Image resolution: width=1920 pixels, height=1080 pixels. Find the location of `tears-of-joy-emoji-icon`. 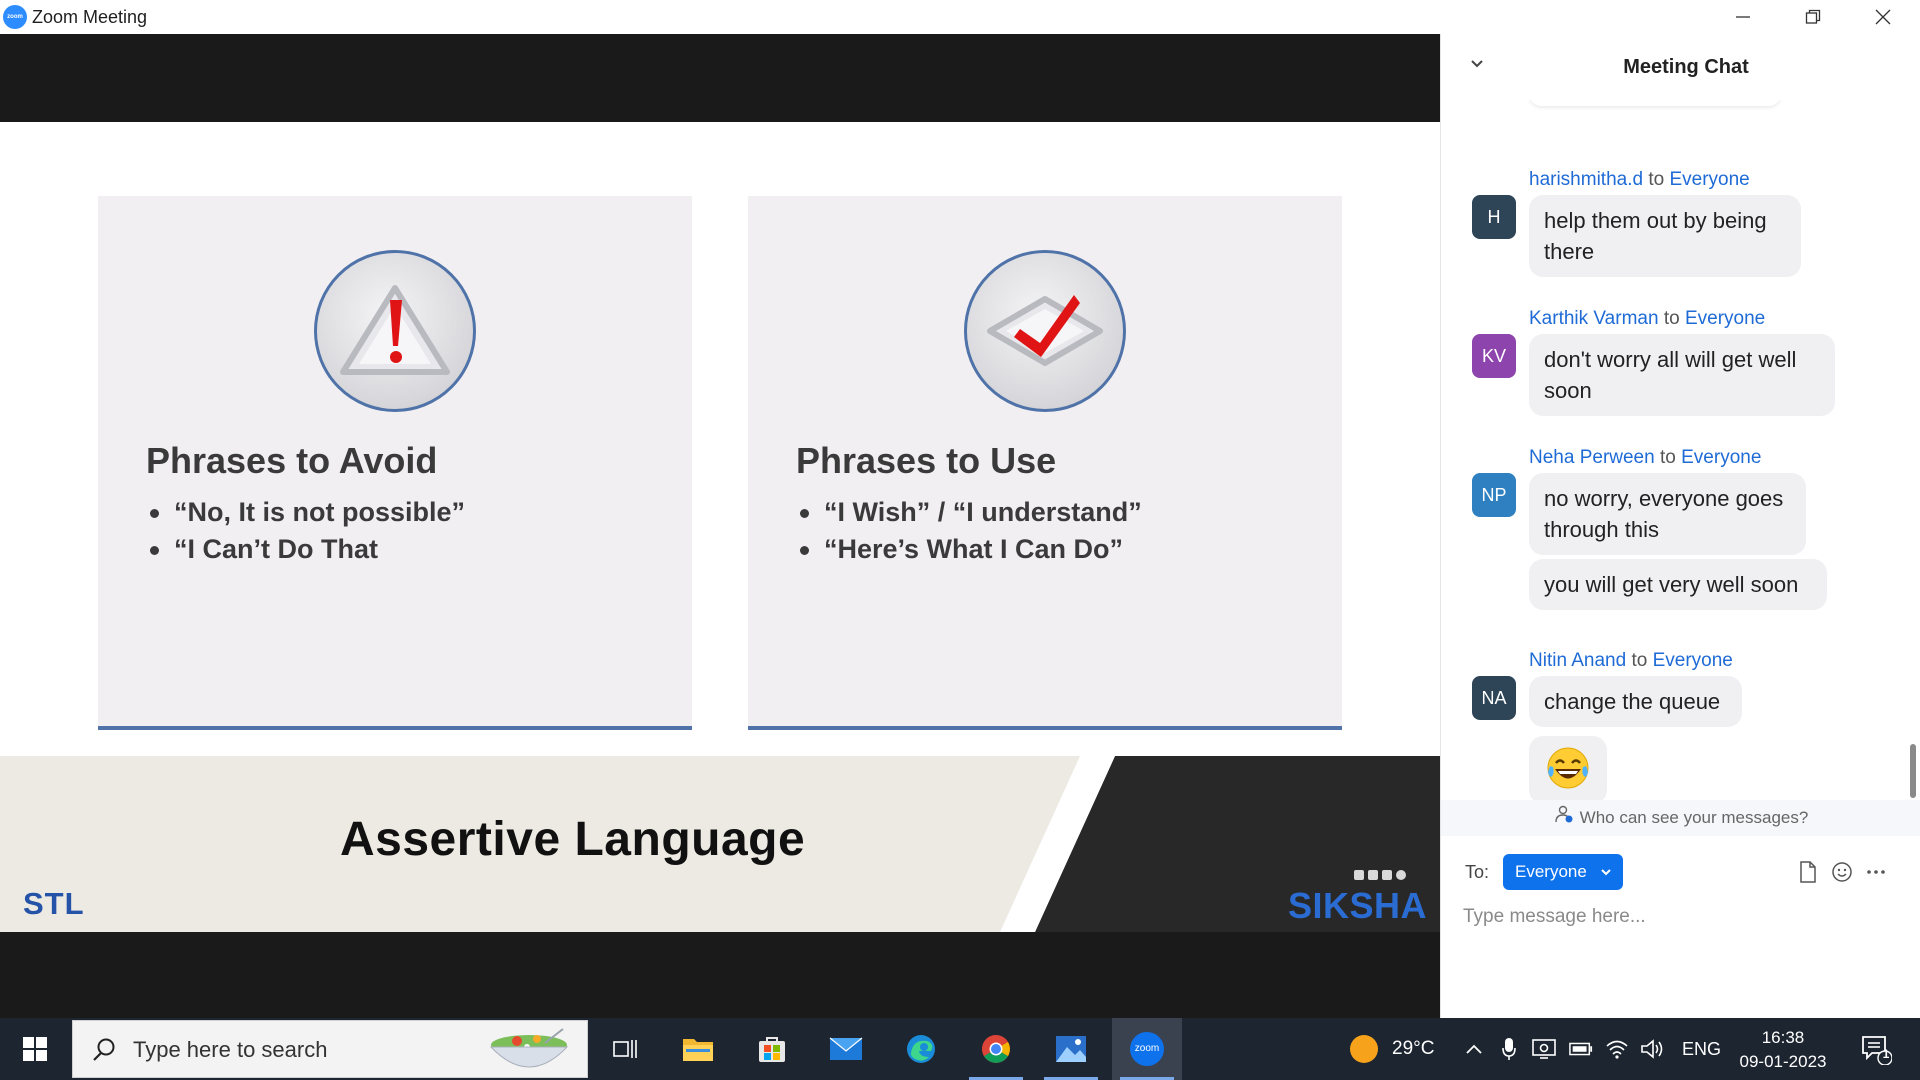

tears-of-joy-emoji-icon is located at coordinates (1568, 770).